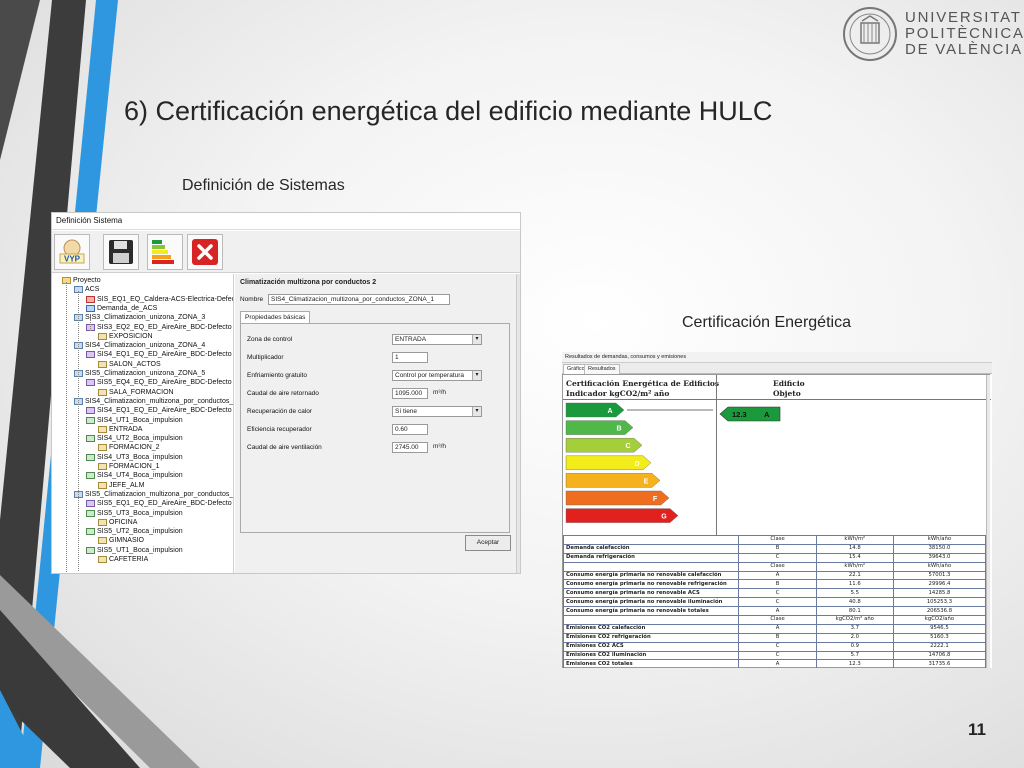 The image size is (1024, 768). Describe the element at coordinates (136, 392) in the screenshot. I see `tree-item: SALA_FORMACION` at that location.